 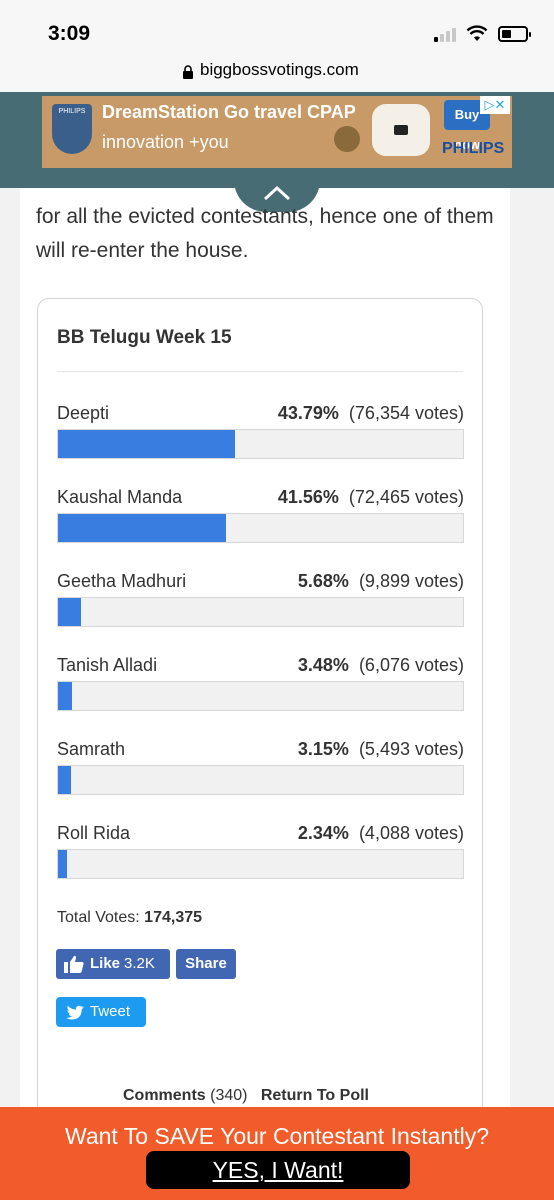 I want to click on option-percent: 41.56%, so click(x=308, y=497).